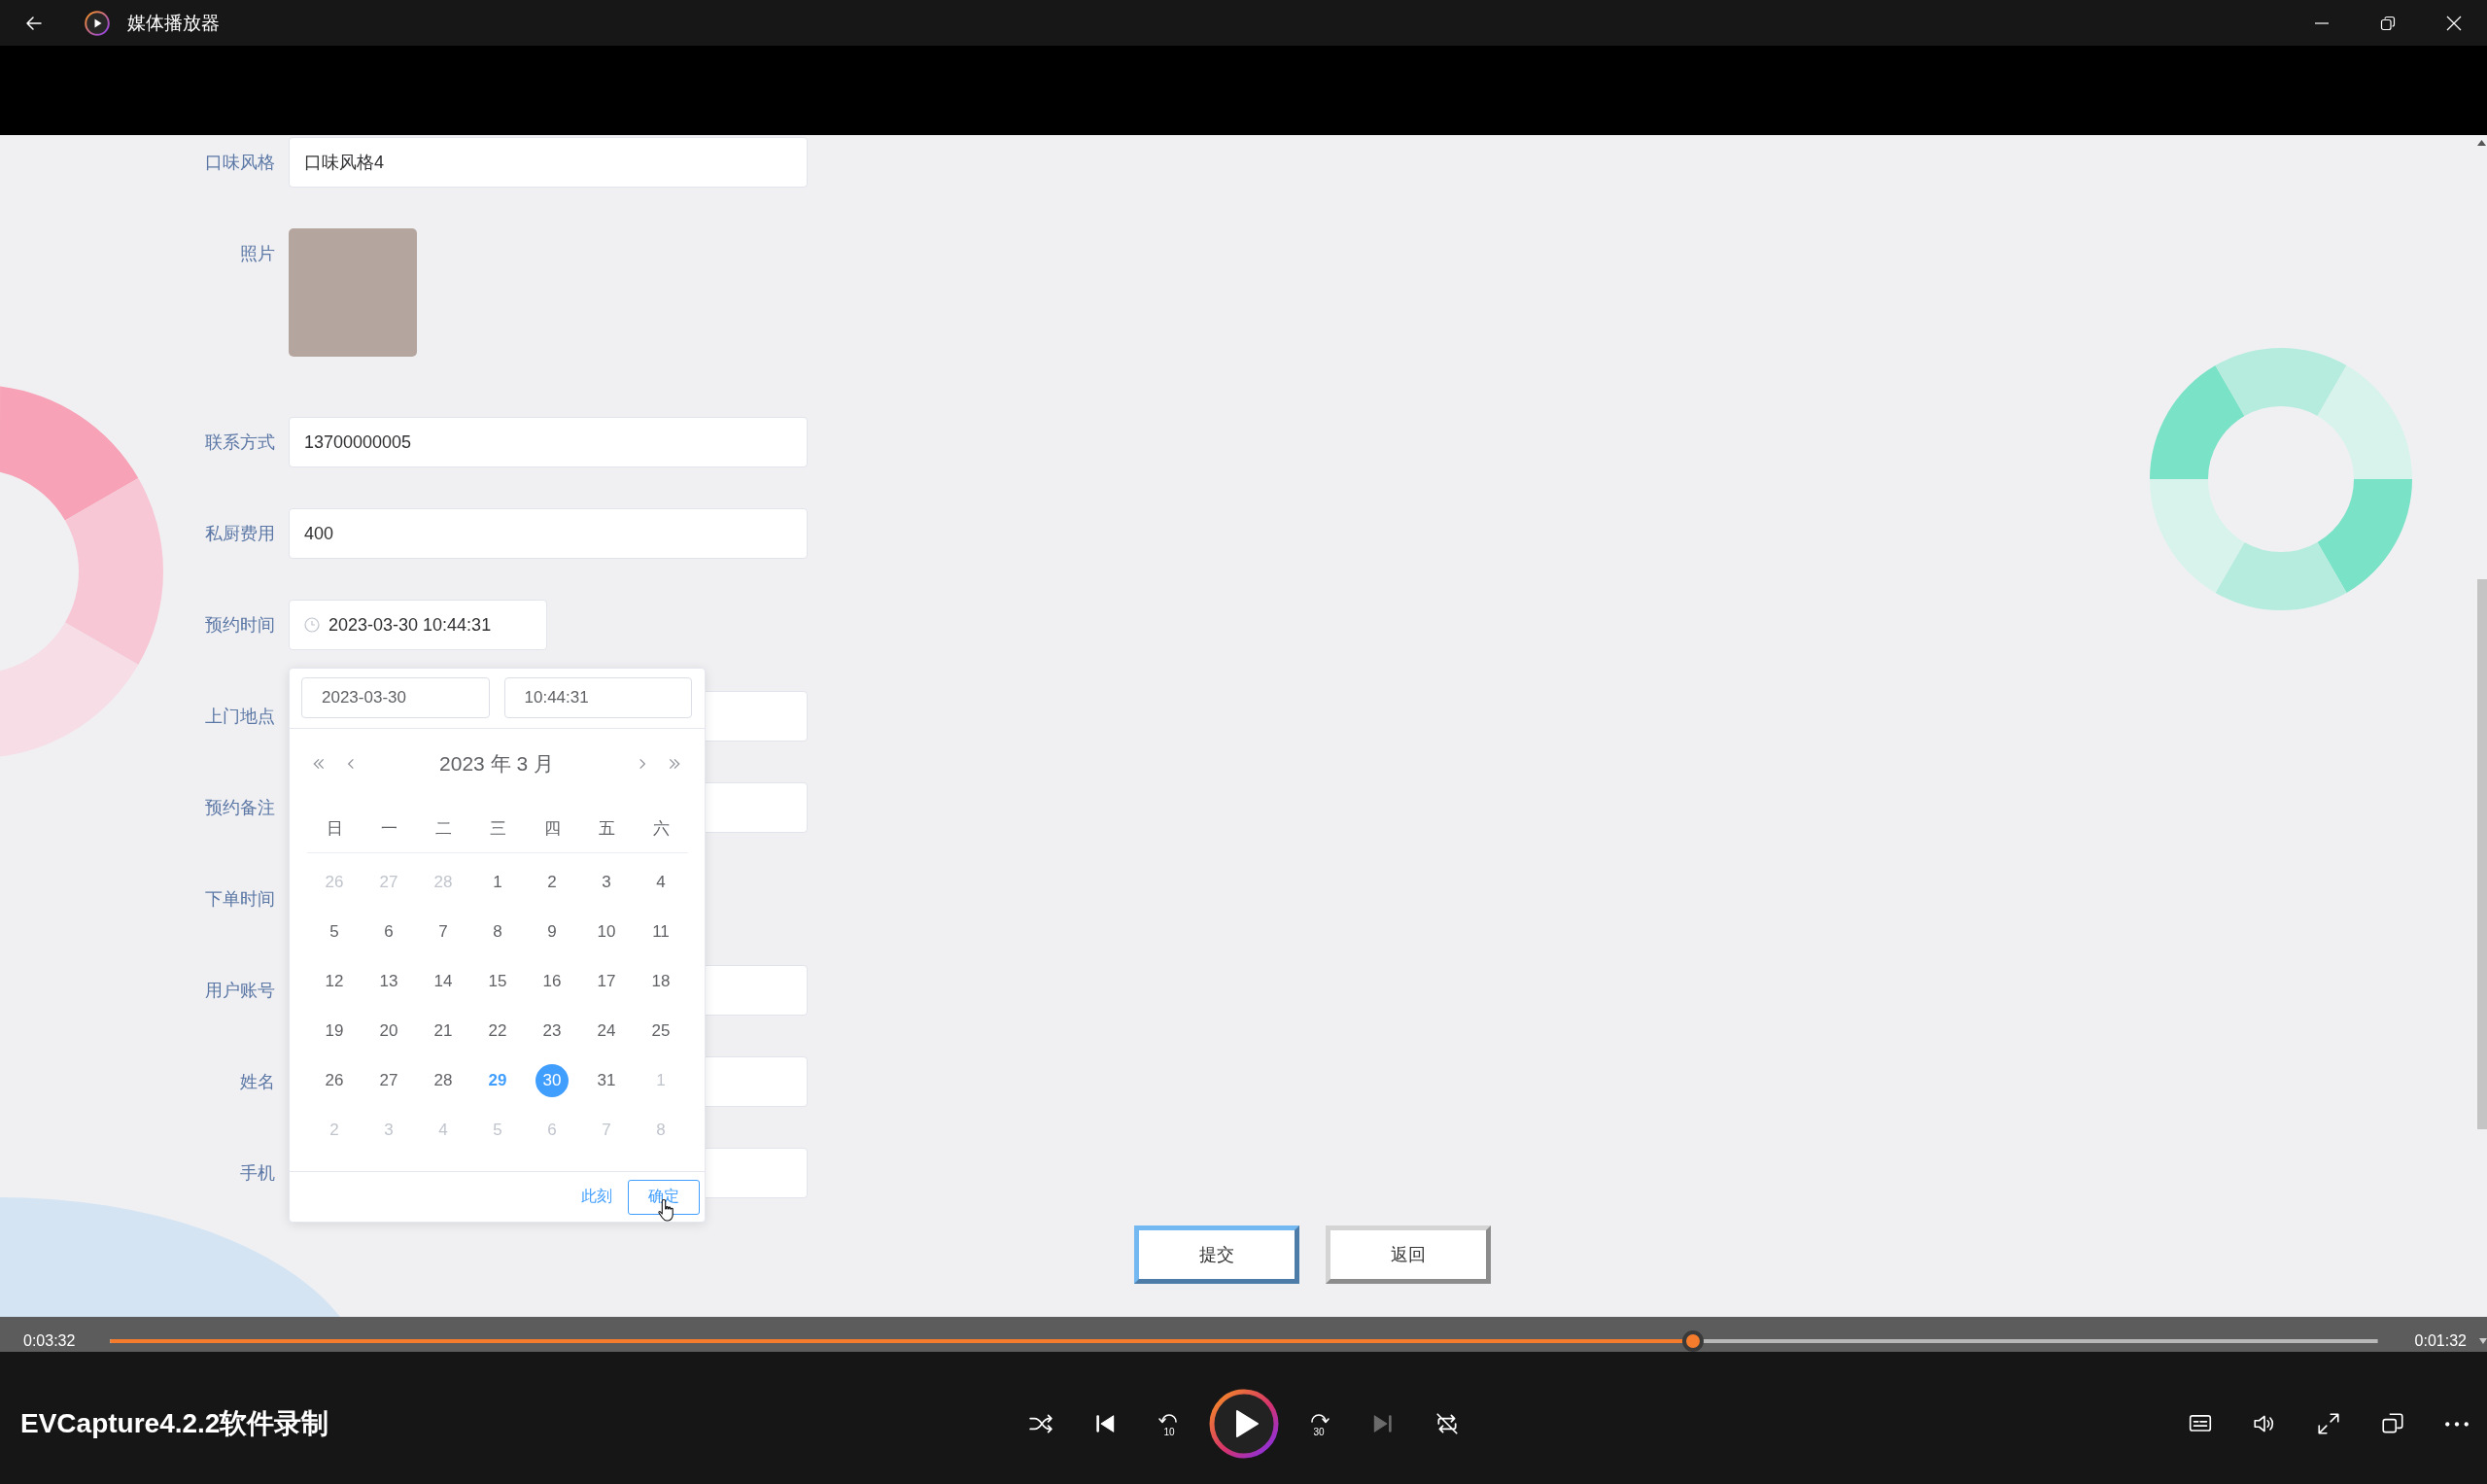 Image resolution: width=2487 pixels, height=1484 pixels. What do you see at coordinates (395, 697) in the screenshot?
I see `date-input: 2023-03-30` at bounding box center [395, 697].